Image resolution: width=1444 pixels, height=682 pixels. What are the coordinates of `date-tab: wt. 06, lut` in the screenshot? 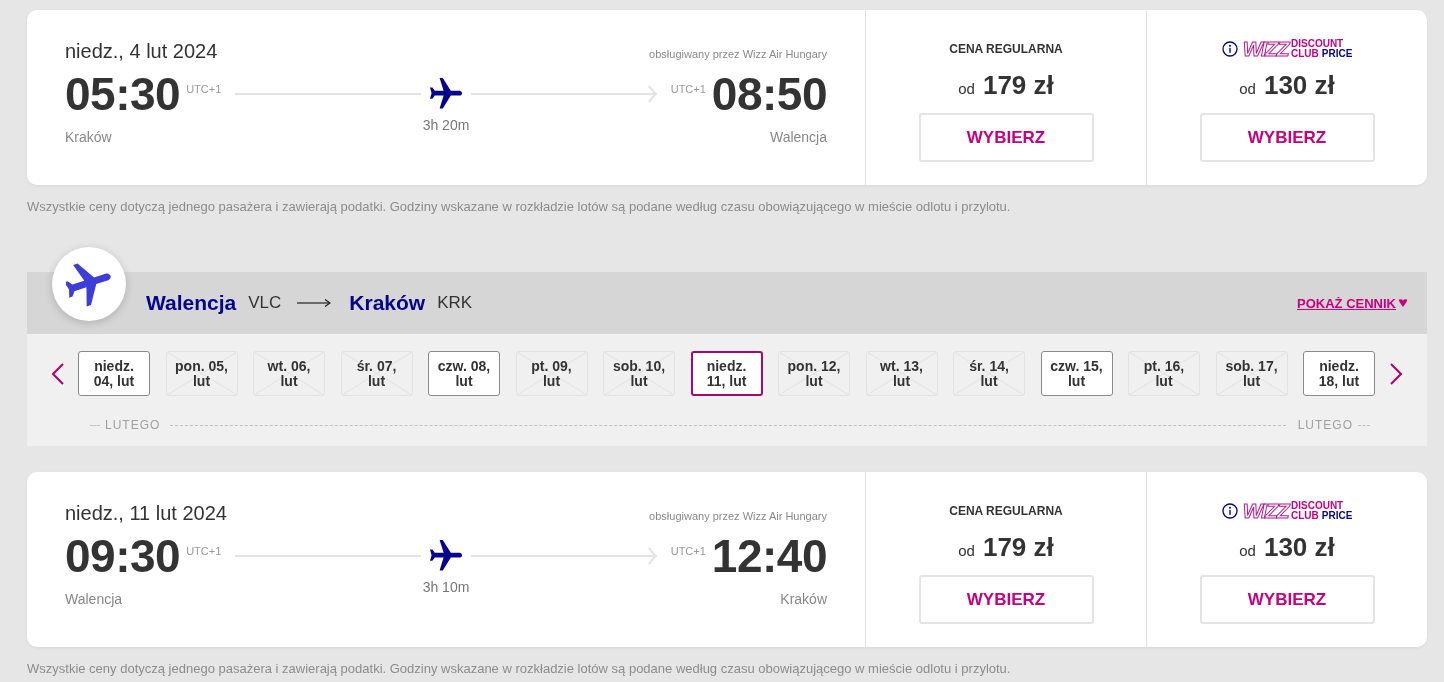 It's located at (289, 373).